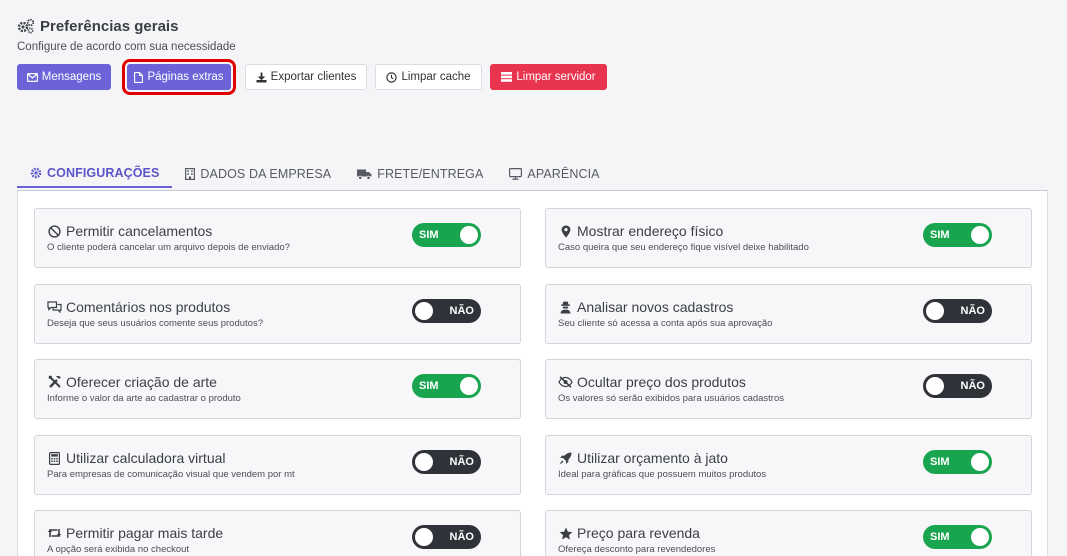 The image size is (1067, 556). I want to click on map-marker-icon, so click(565, 231).